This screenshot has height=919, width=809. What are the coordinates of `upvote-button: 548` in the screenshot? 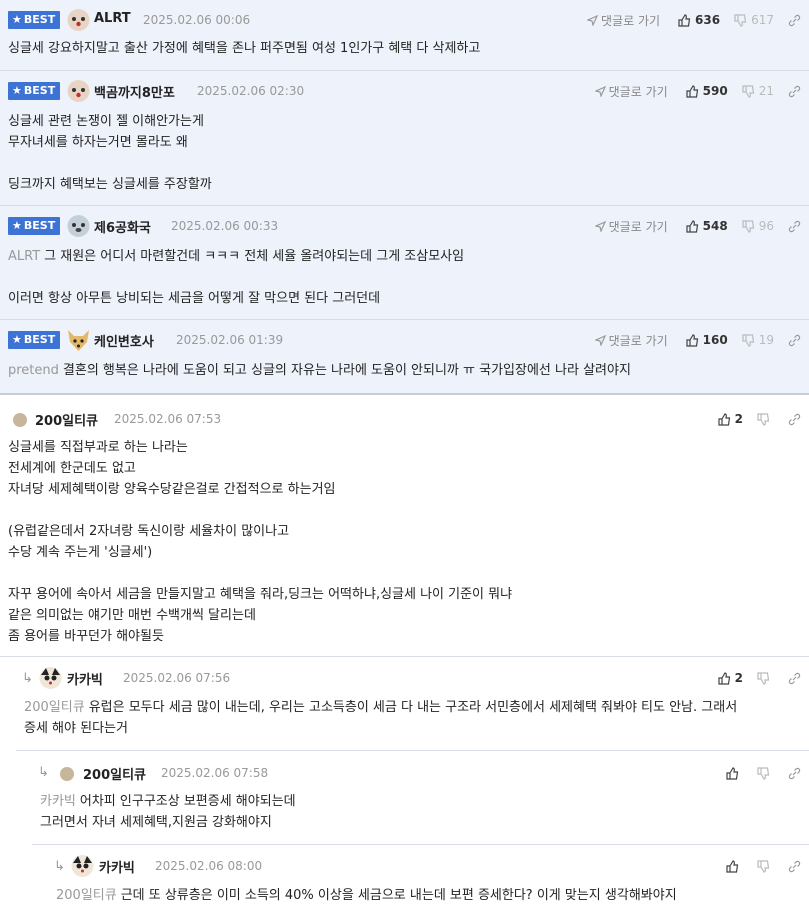 It's located at (707, 226).